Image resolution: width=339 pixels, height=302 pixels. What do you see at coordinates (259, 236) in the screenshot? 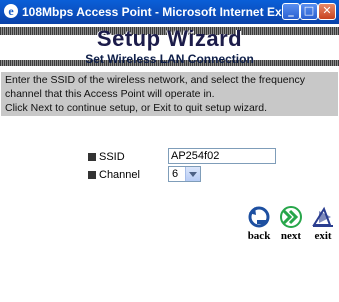
I see `back-label: back` at bounding box center [259, 236].